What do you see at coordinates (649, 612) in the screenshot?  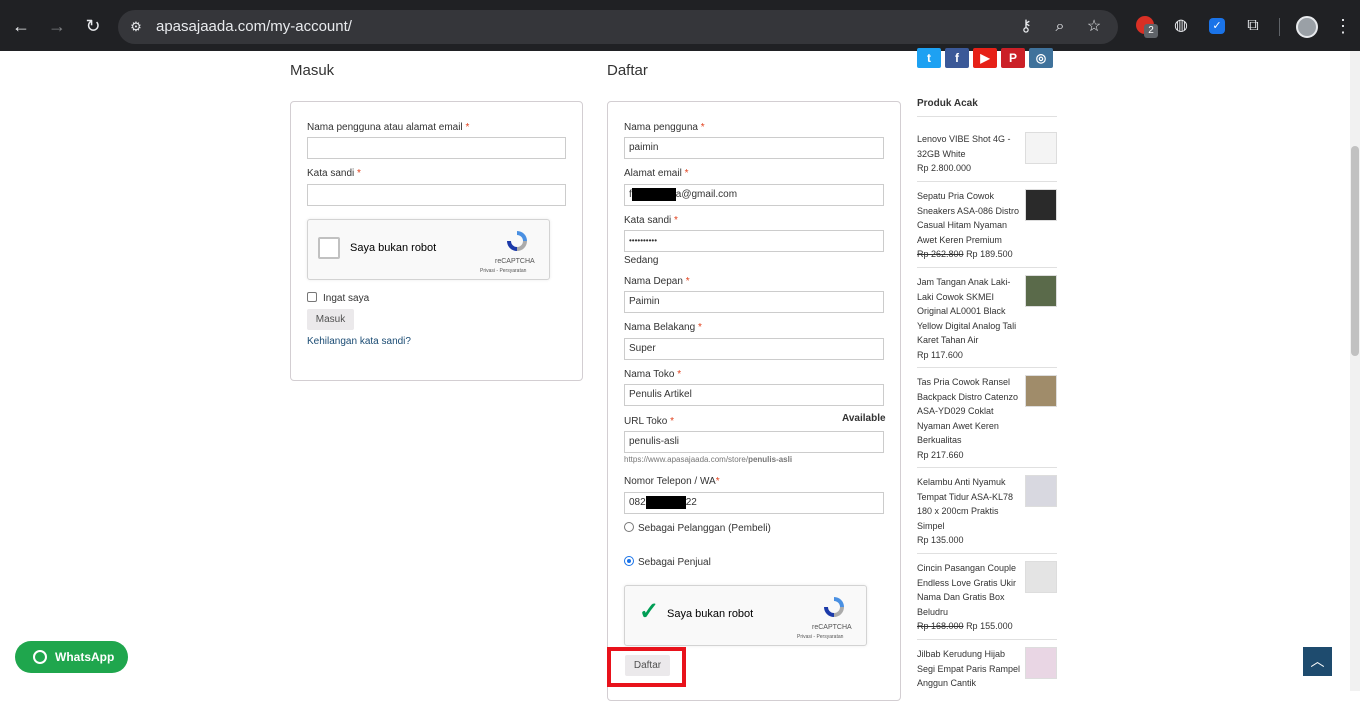 I see `recaptcha-checked-icon: ✓` at bounding box center [649, 612].